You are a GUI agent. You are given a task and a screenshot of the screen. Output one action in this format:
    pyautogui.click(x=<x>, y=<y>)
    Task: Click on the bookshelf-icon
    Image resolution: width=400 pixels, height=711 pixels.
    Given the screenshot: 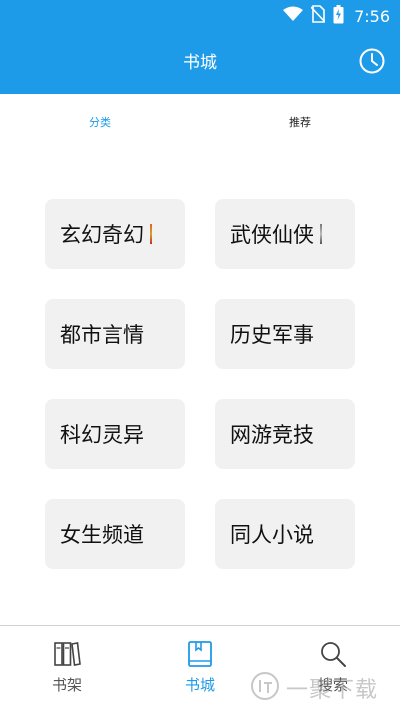 What is the action you would take?
    pyautogui.click(x=67, y=654)
    